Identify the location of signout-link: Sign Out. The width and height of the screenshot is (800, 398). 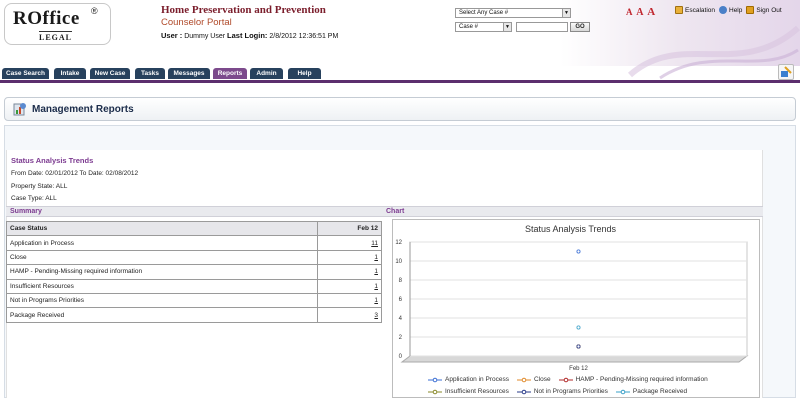
(764, 10).